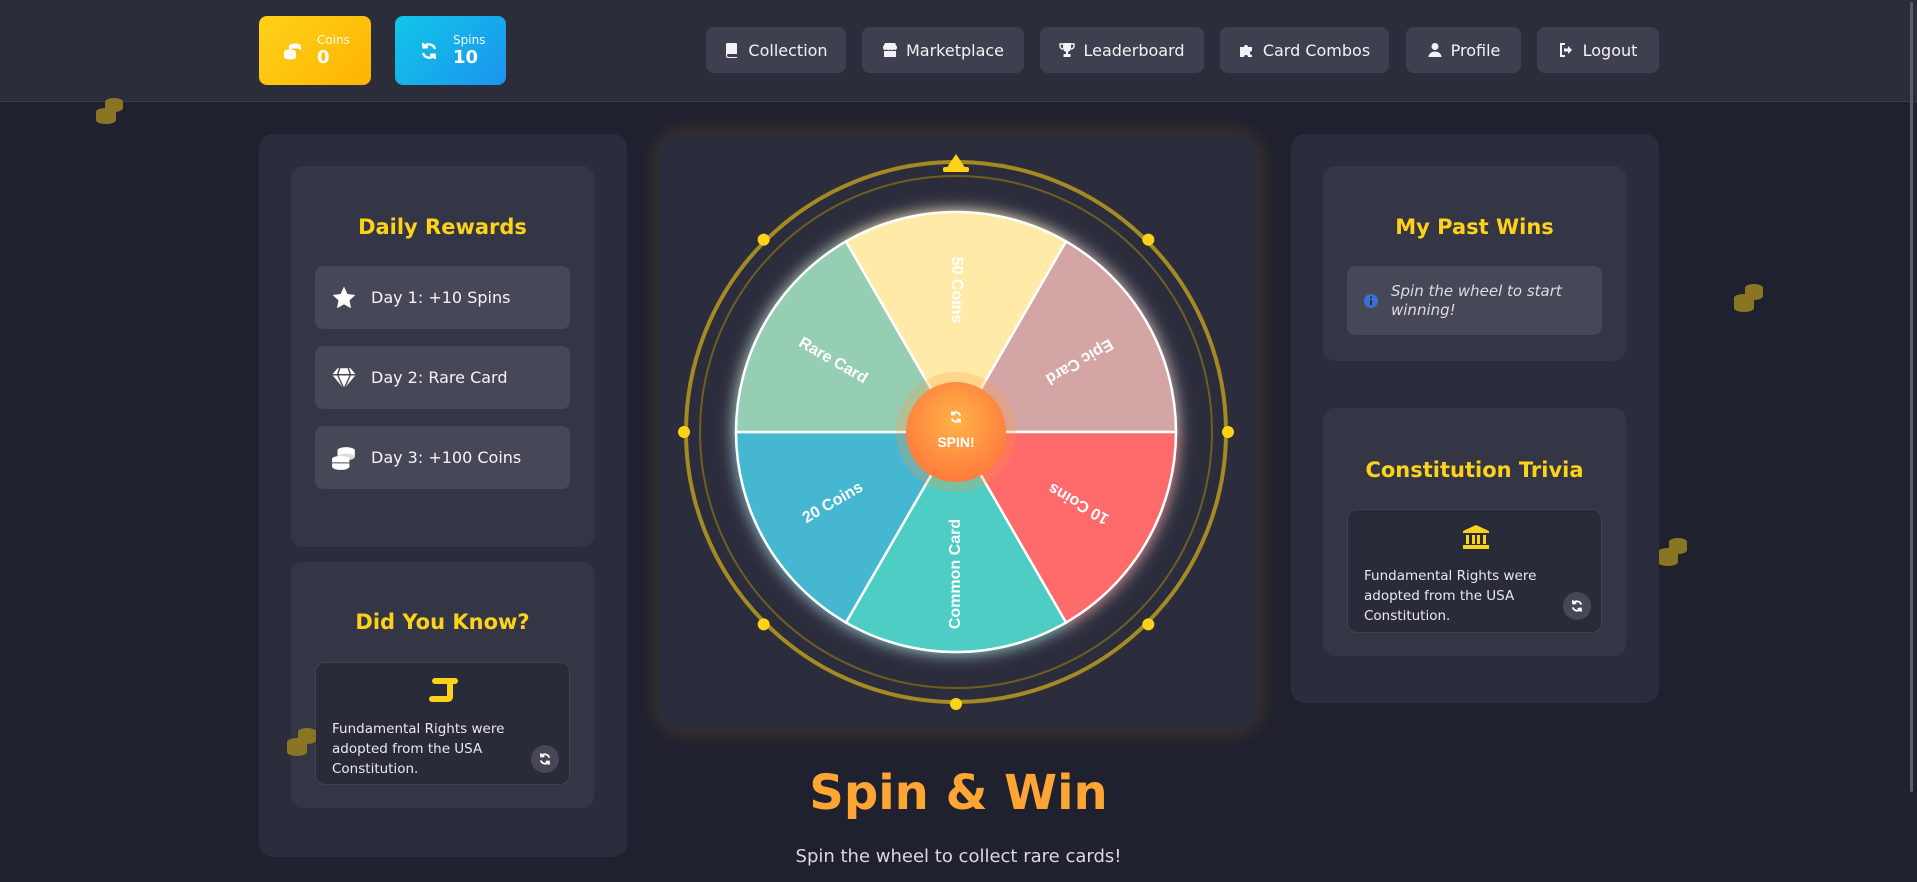 The height and width of the screenshot is (882, 1917). I want to click on book-icon, so click(732, 50).